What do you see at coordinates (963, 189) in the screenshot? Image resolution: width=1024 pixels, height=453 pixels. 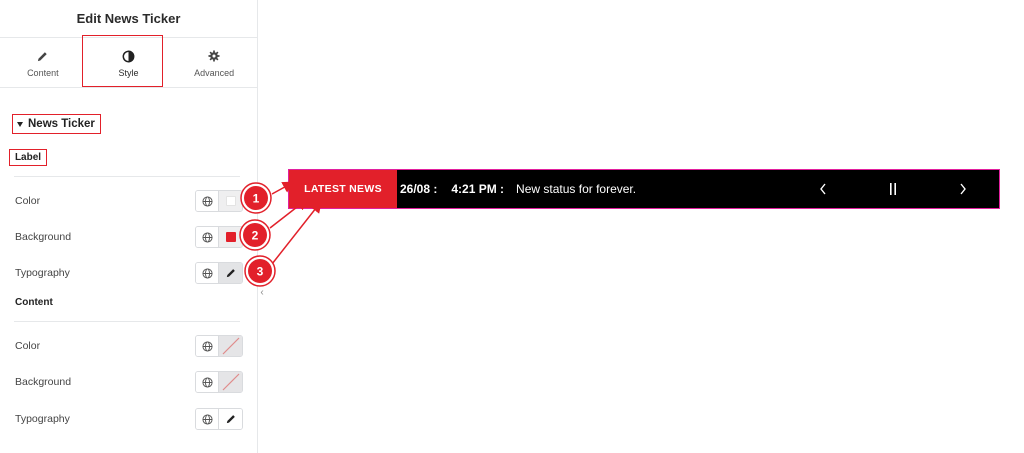 I see `chevron-right-icon` at bounding box center [963, 189].